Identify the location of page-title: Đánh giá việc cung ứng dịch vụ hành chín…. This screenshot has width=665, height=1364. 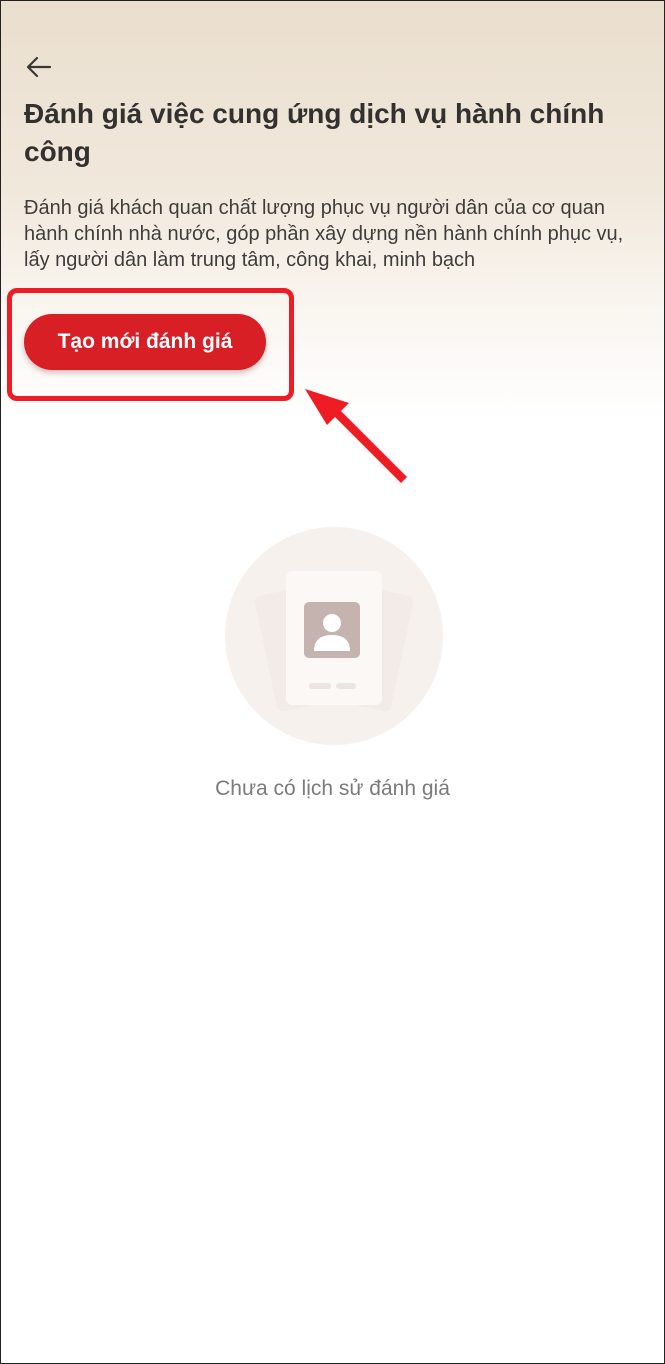
(314, 132).